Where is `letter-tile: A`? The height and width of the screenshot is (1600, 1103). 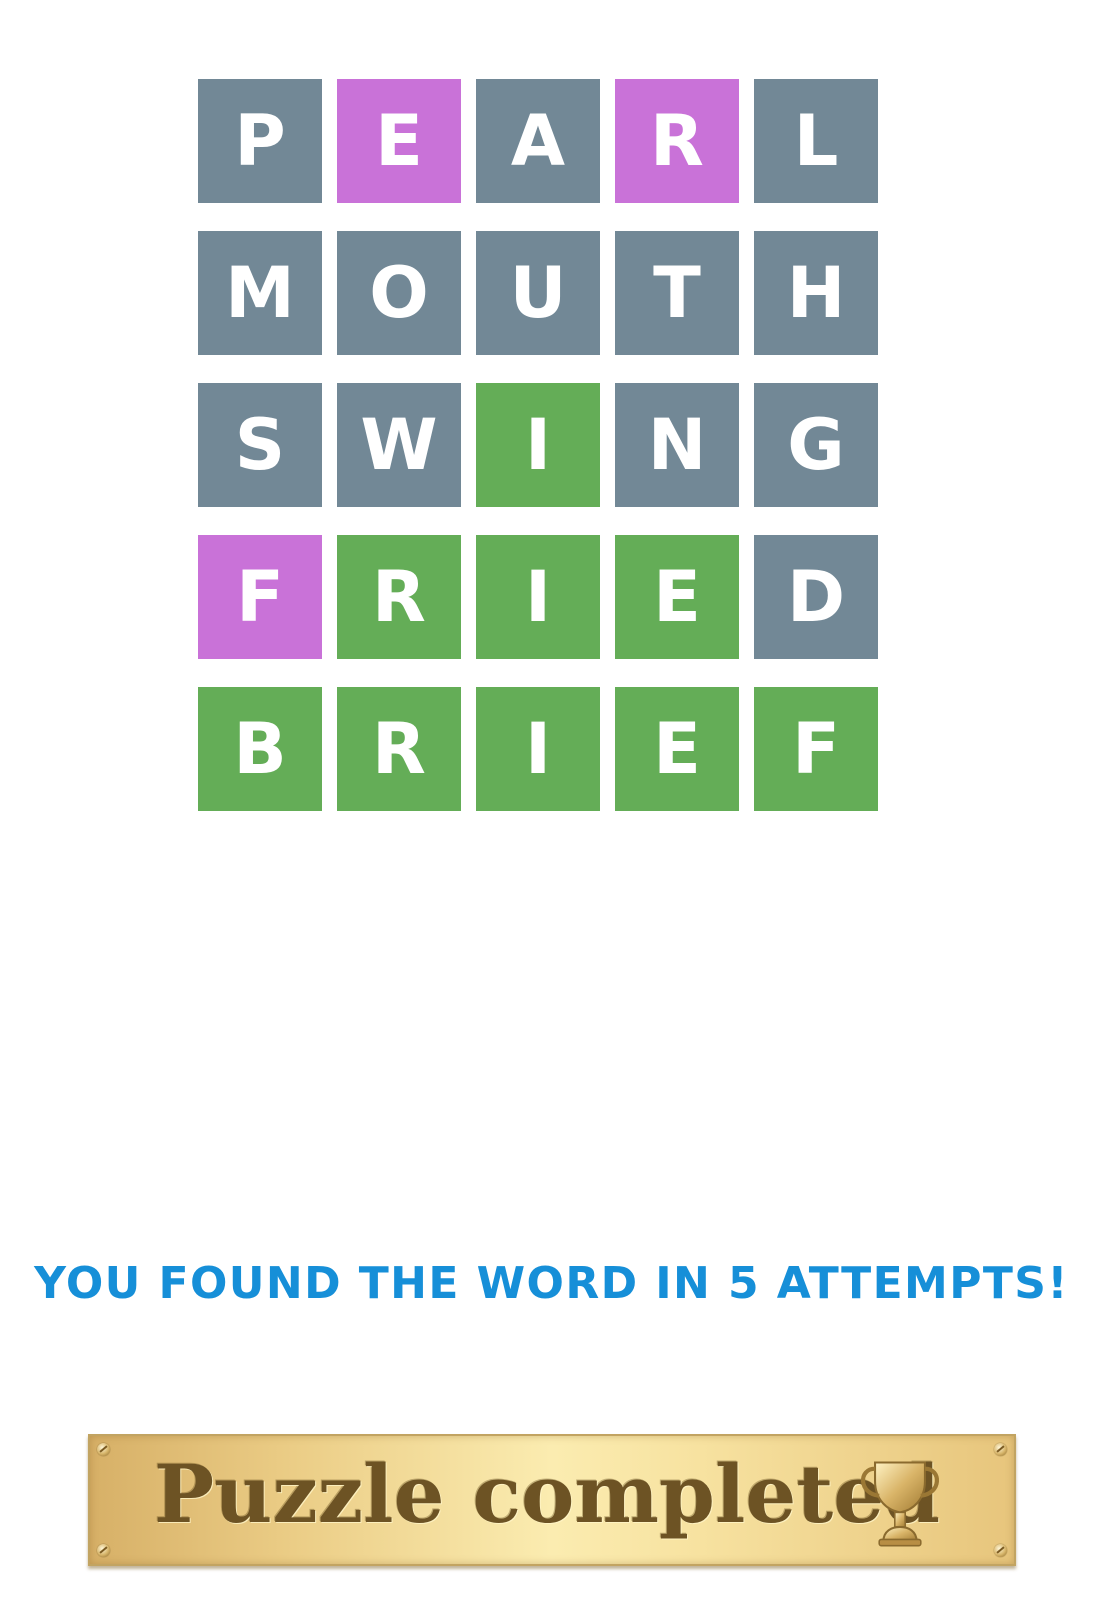 letter-tile: A is located at coordinates (538, 141).